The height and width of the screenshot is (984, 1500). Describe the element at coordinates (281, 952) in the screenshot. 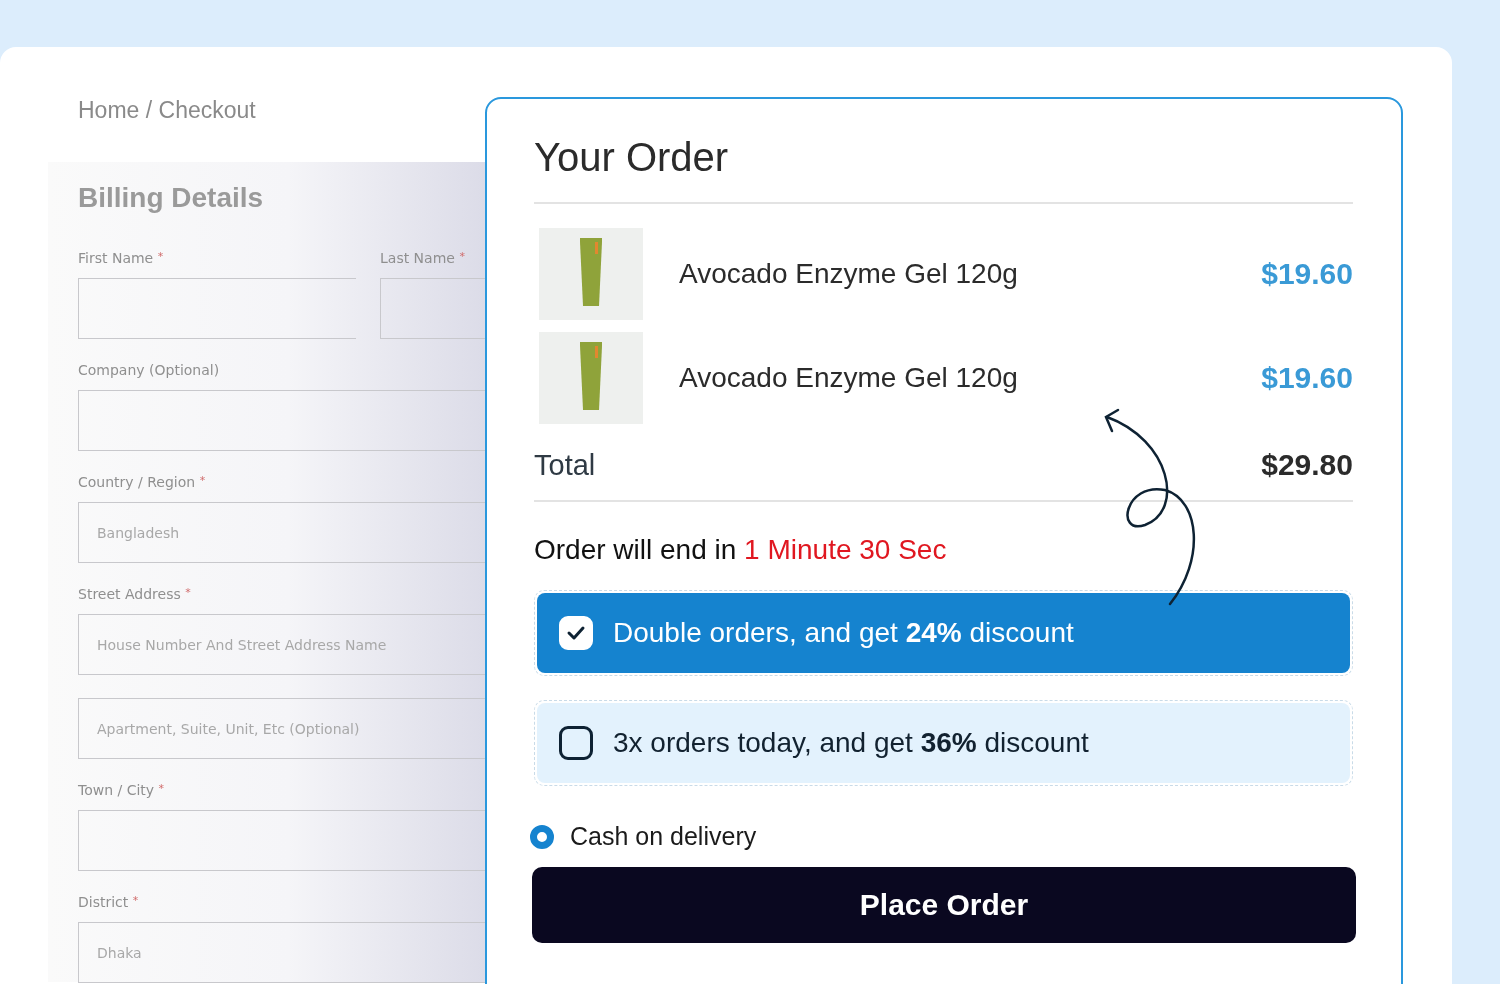

I see `input-field: Dhaka` at that location.